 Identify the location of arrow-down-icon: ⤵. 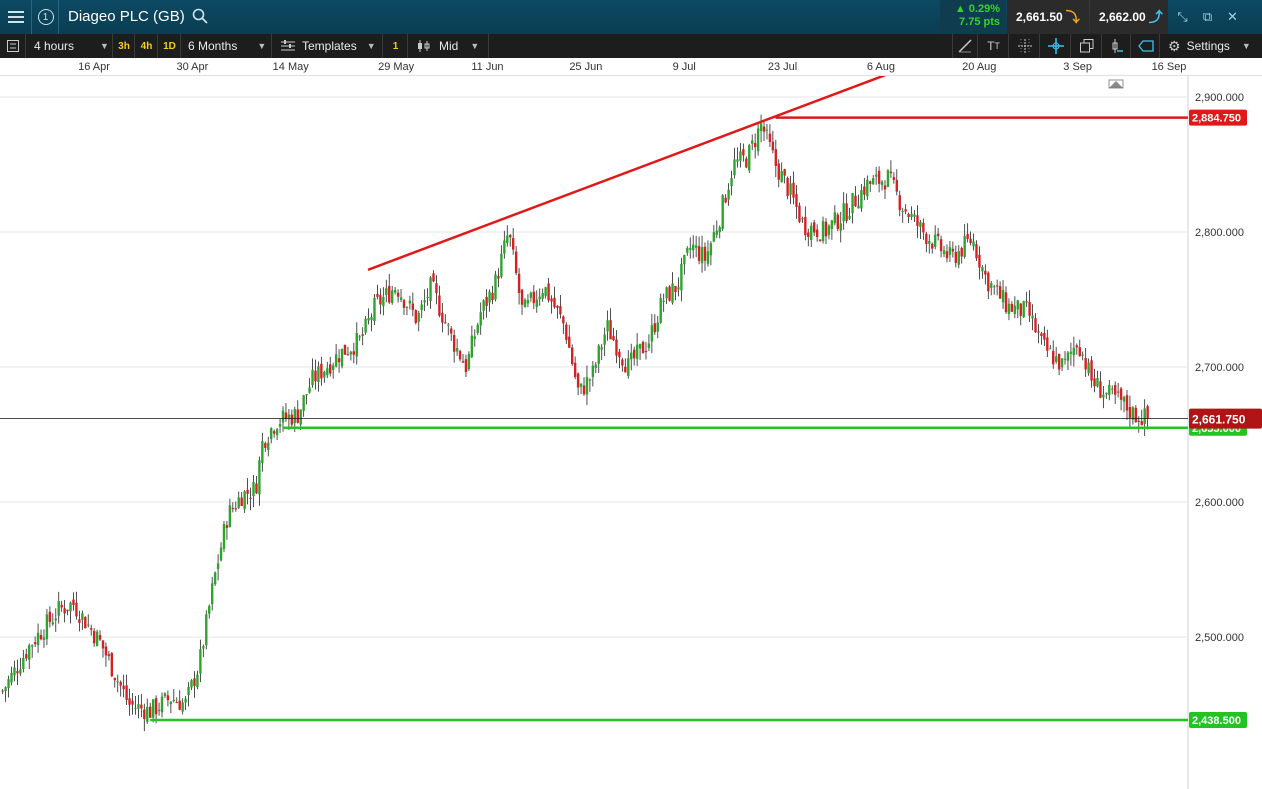
(1072, 17).